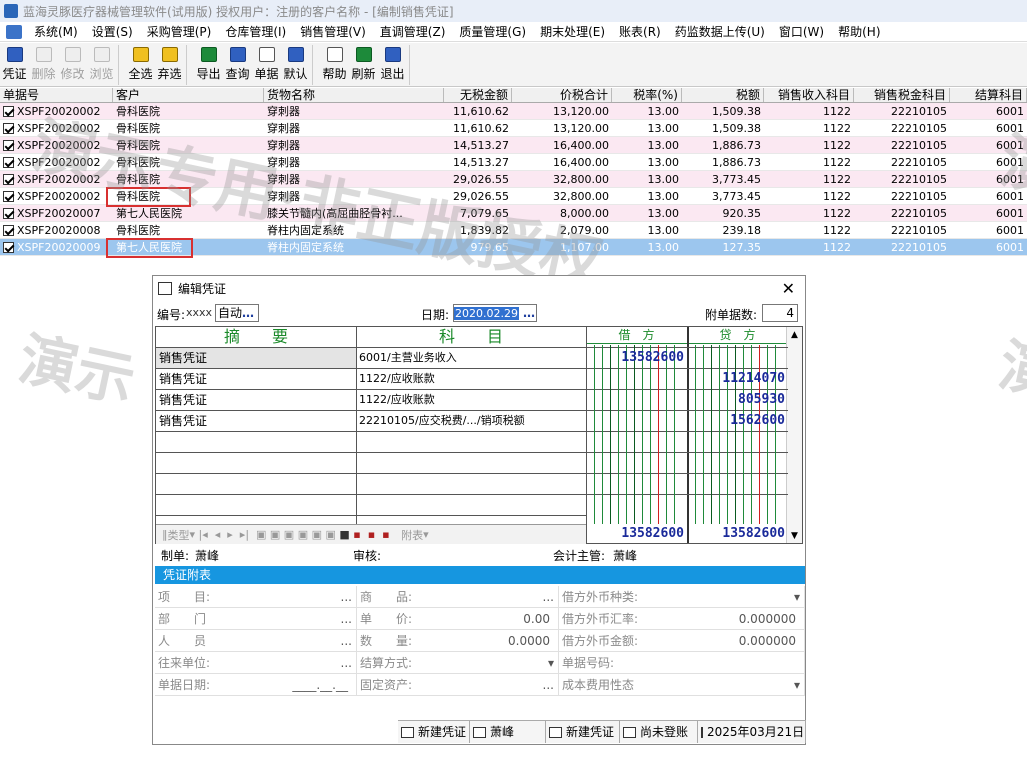 This screenshot has height=759, width=1027. Describe the element at coordinates (794, 435) in the screenshot. I see `voucher-scrollbar: ▲ ▼` at that location.